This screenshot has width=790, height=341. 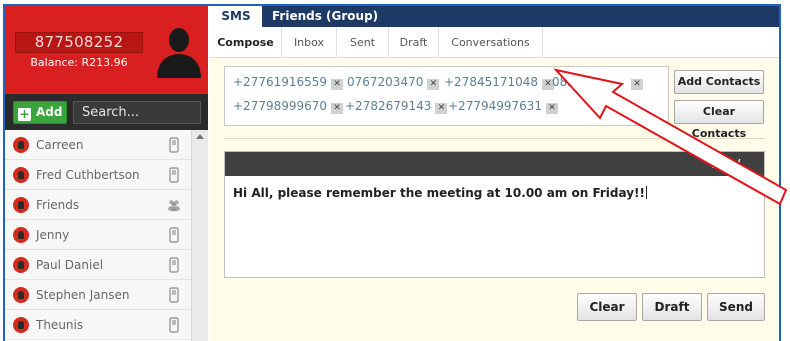 What do you see at coordinates (646, 192) in the screenshot?
I see `text-cursor` at bounding box center [646, 192].